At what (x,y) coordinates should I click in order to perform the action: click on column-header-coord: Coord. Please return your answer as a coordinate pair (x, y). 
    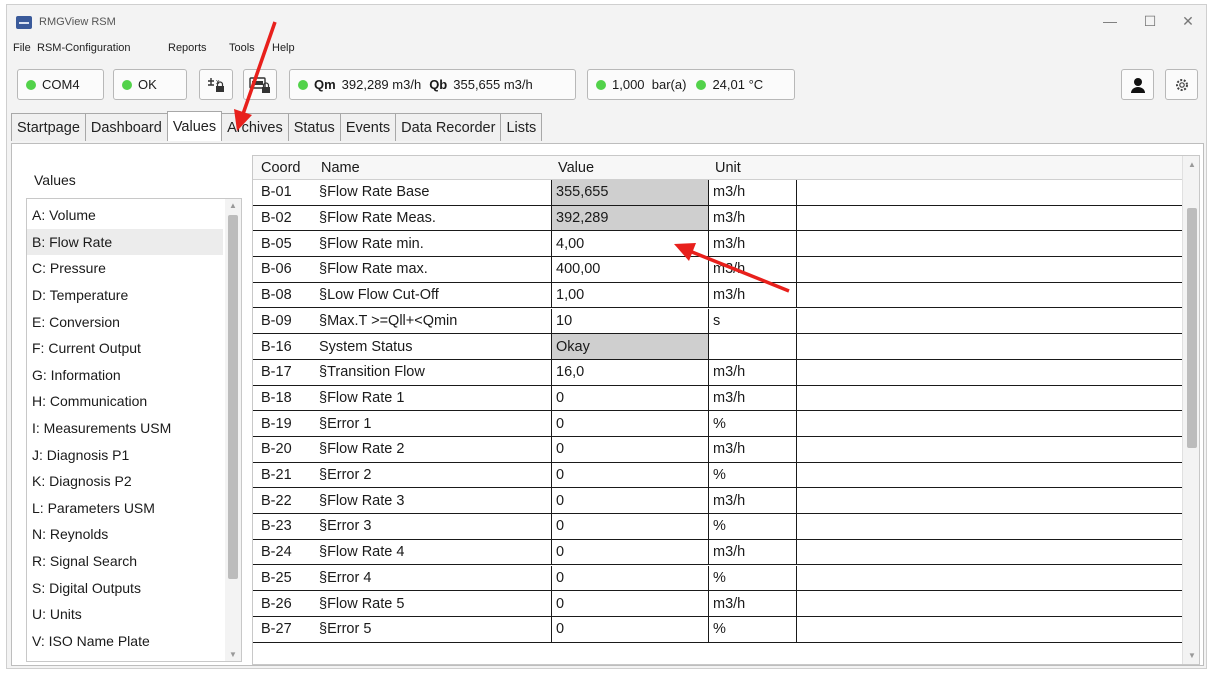
    Looking at the image, I should click on (278, 168).